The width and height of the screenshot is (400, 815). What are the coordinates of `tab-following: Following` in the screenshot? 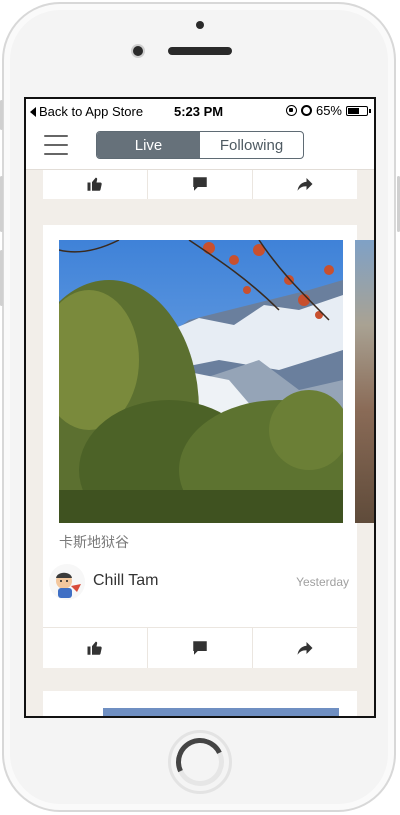 It's located at (251, 145).